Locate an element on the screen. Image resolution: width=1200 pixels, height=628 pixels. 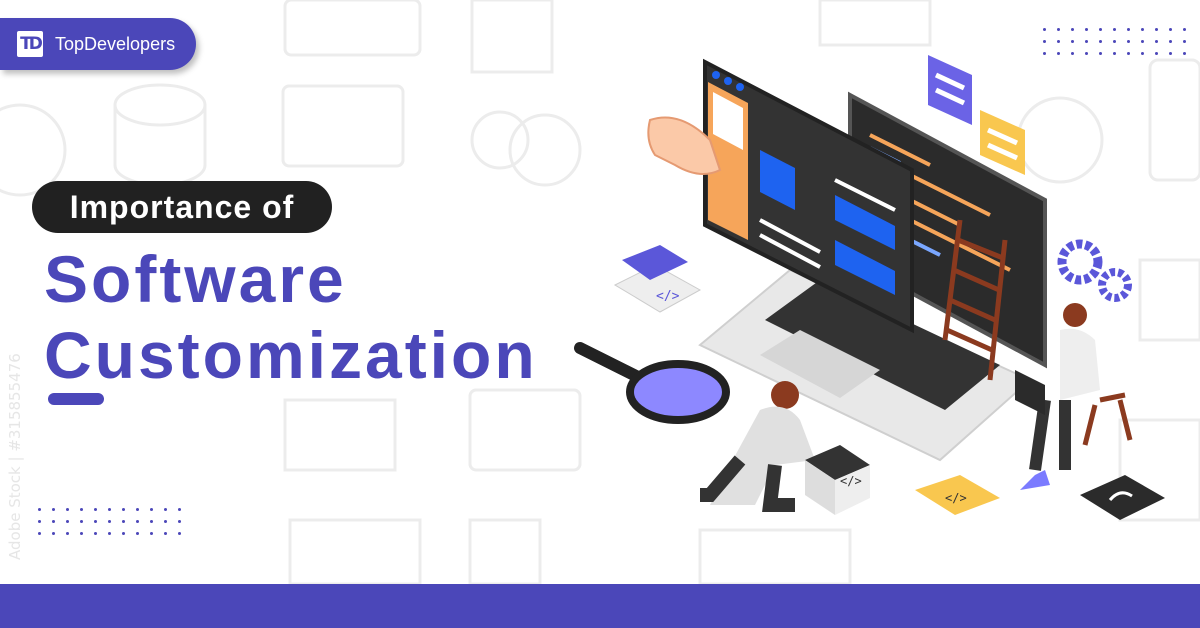
code-tag-1: </> is located at coordinates (668, 296).